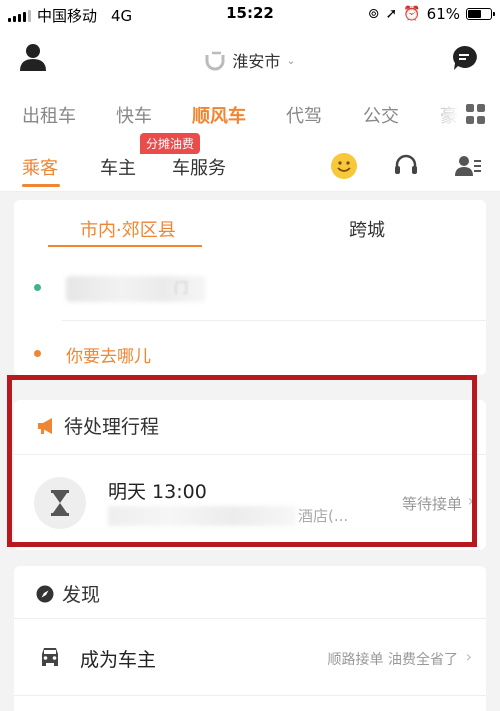 The image size is (500, 711). What do you see at coordinates (81, 595) in the screenshot?
I see `discover-title: 发现` at bounding box center [81, 595].